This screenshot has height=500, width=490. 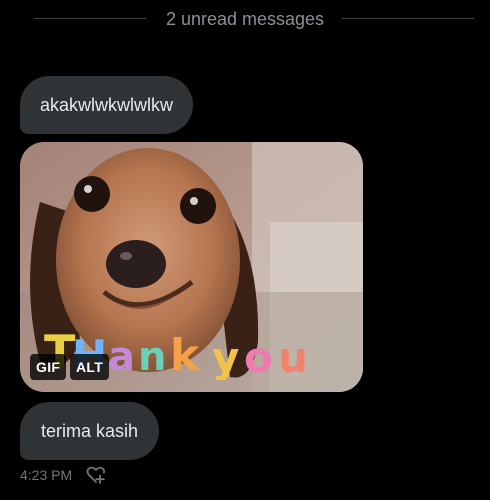 I want to click on message-bubble: terima kasih, so click(x=90, y=431).